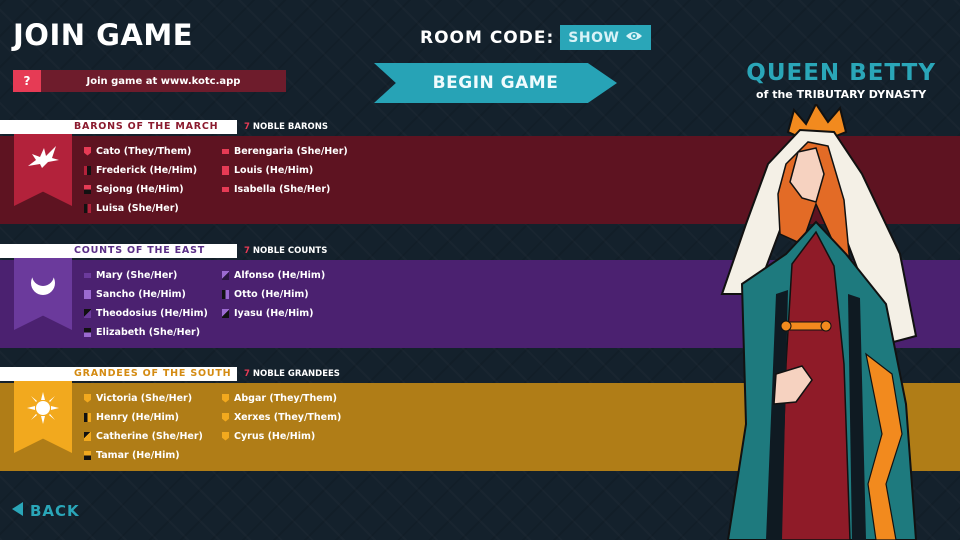 The image size is (960, 540). Describe the element at coordinates (55, 511) in the screenshot. I see `back-label: BACK` at that location.